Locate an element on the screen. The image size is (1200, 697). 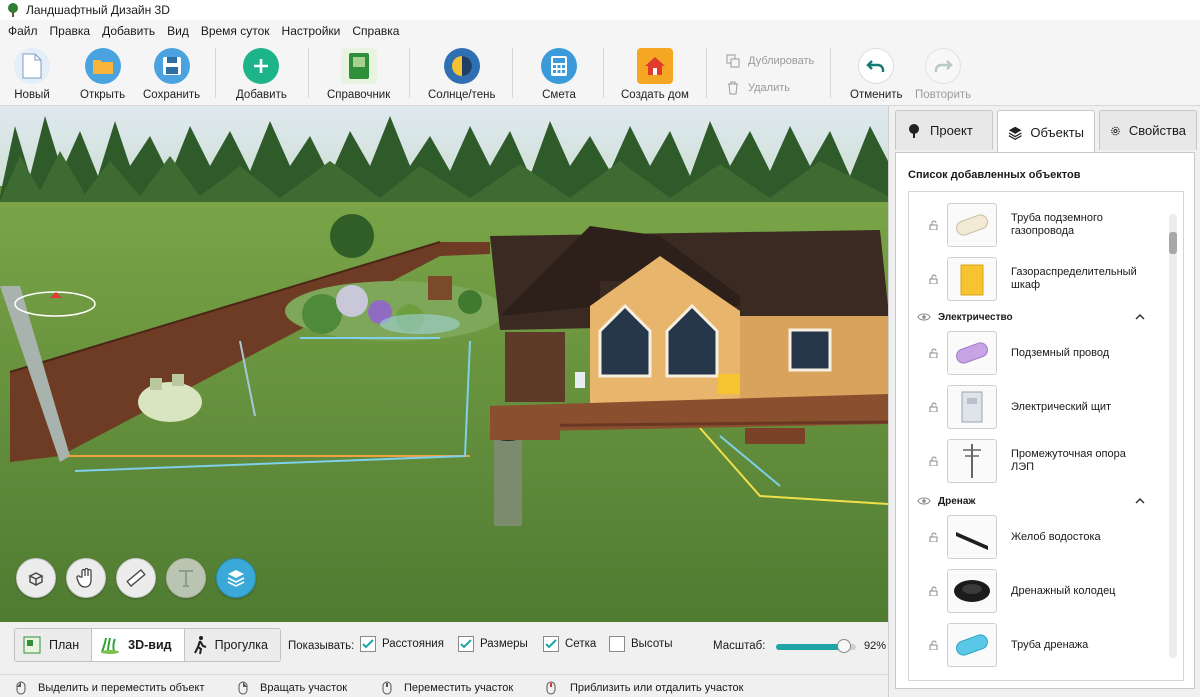
trash-icon is located at coordinates (733, 88).